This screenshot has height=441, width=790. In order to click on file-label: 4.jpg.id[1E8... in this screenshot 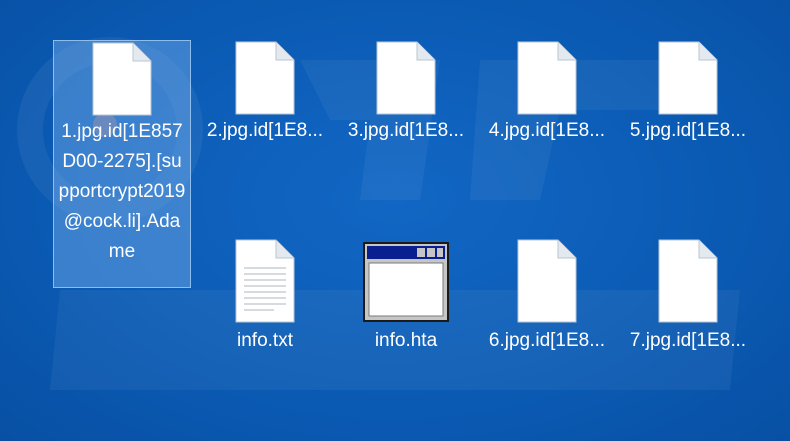, I will do `click(547, 130)`.